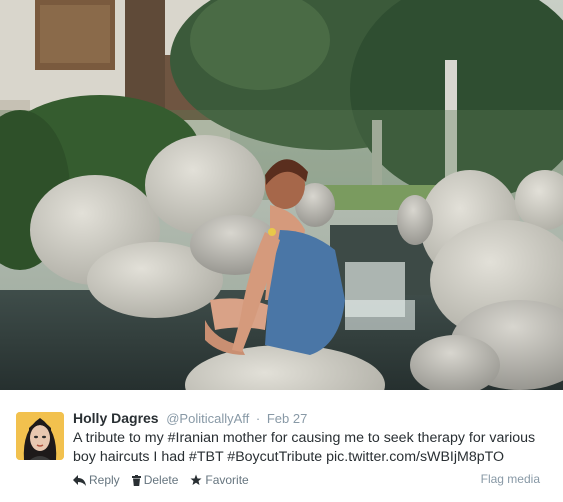  Describe the element at coordinates (207, 418) in the screenshot. I see `screen-name: @PoliticallyAff` at that location.